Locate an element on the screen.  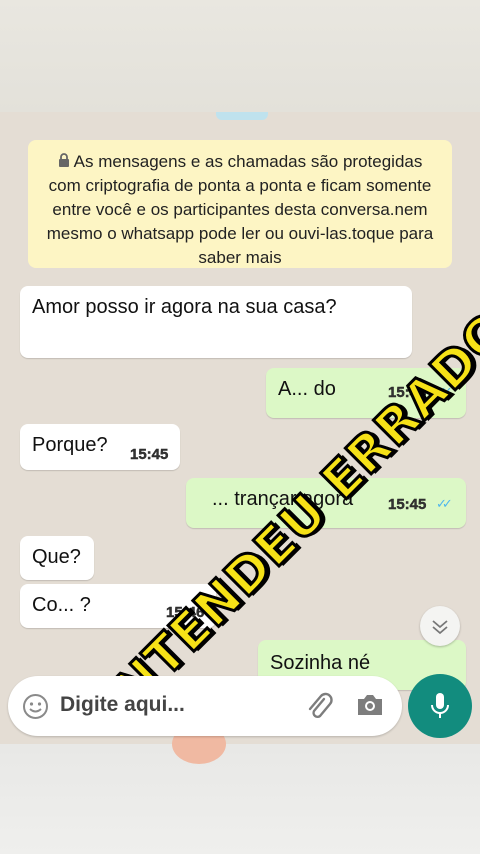
mic-button is located at coordinates (440, 706).